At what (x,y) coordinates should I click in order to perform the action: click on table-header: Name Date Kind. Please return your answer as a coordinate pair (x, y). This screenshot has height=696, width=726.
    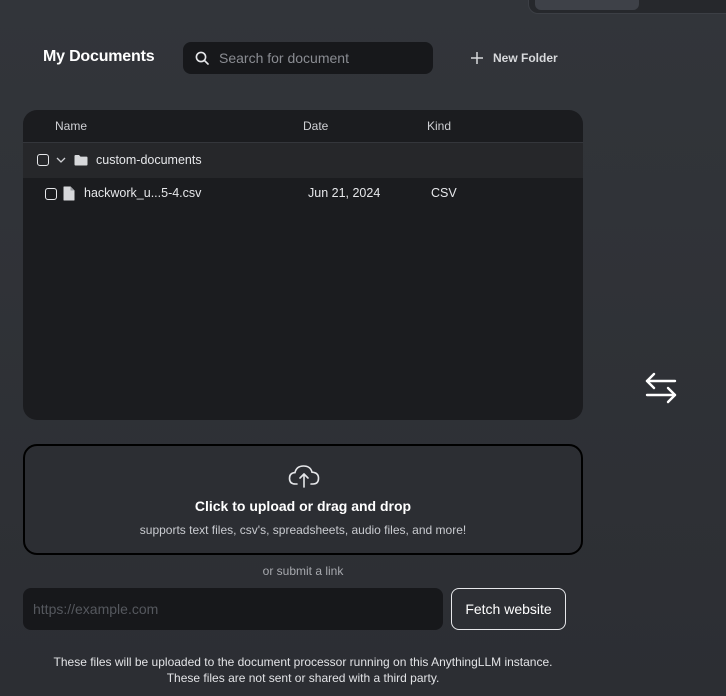
    Looking at the image, I should click on (303, 126).